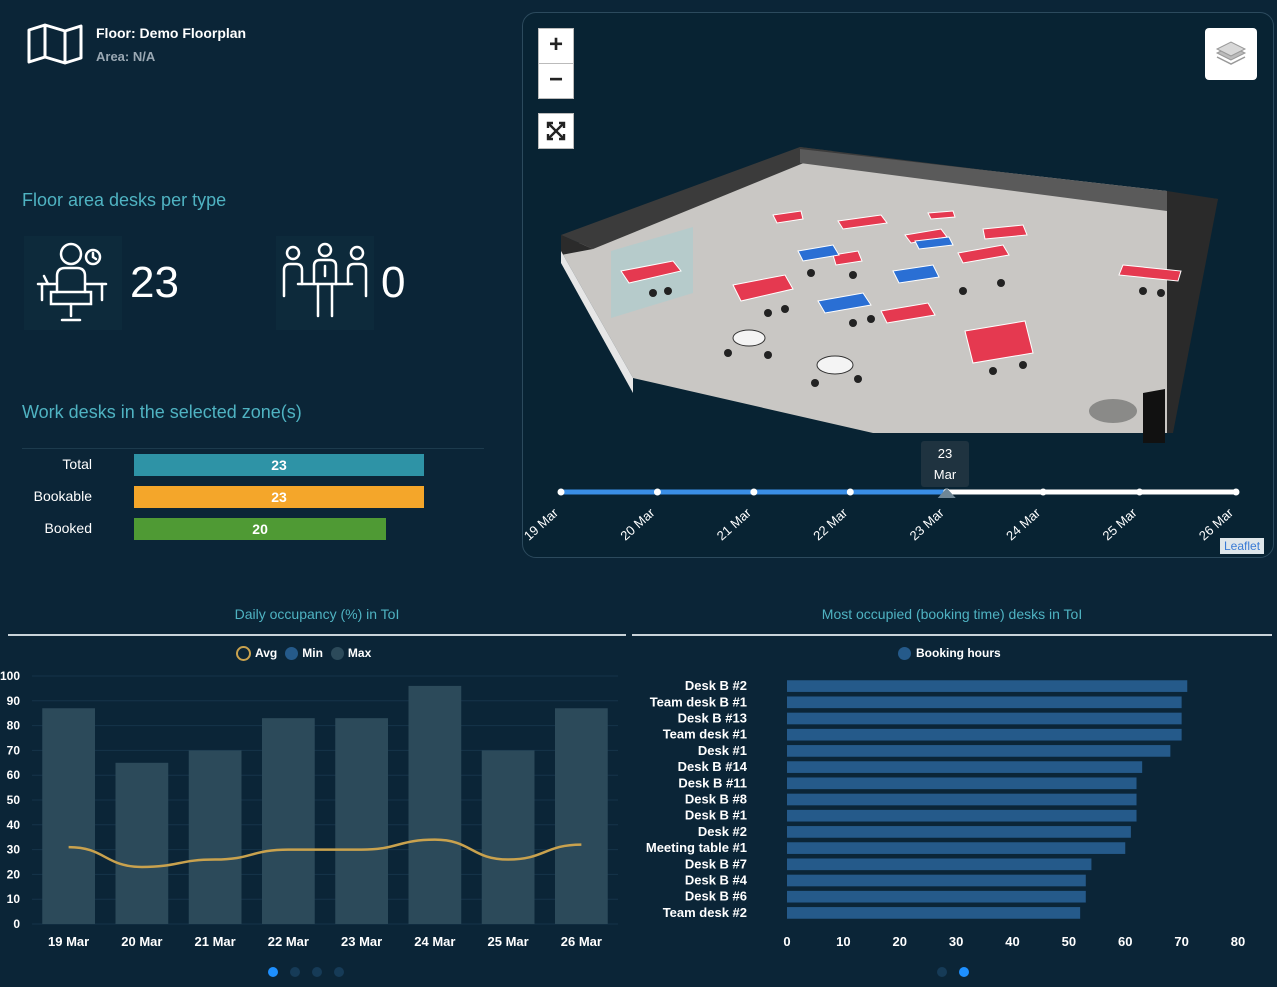 The image size is (1277, 987). What do you see at coordinates (288, 941) in the screenshot?
I see `x-tick-label: 22 Mar` at bounding box center [288, 941].